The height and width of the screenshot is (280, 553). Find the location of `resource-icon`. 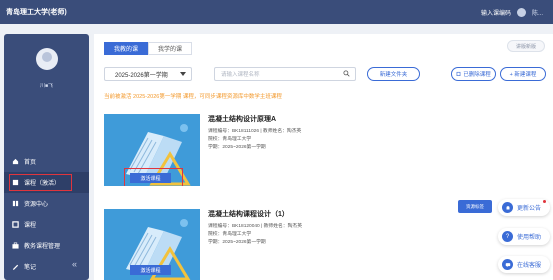

resource-icon is located at coordinates (15, 203).